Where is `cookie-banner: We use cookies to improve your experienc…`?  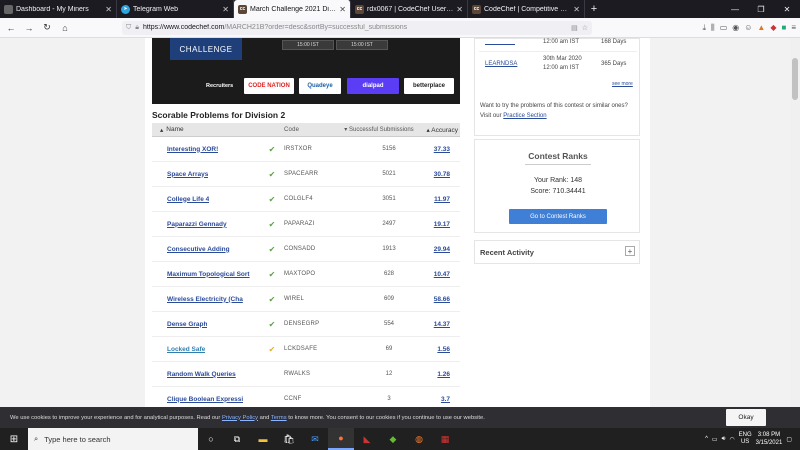 cookie-banner: We use cookies to improve your experienc… is located at coordinates (400, 417).